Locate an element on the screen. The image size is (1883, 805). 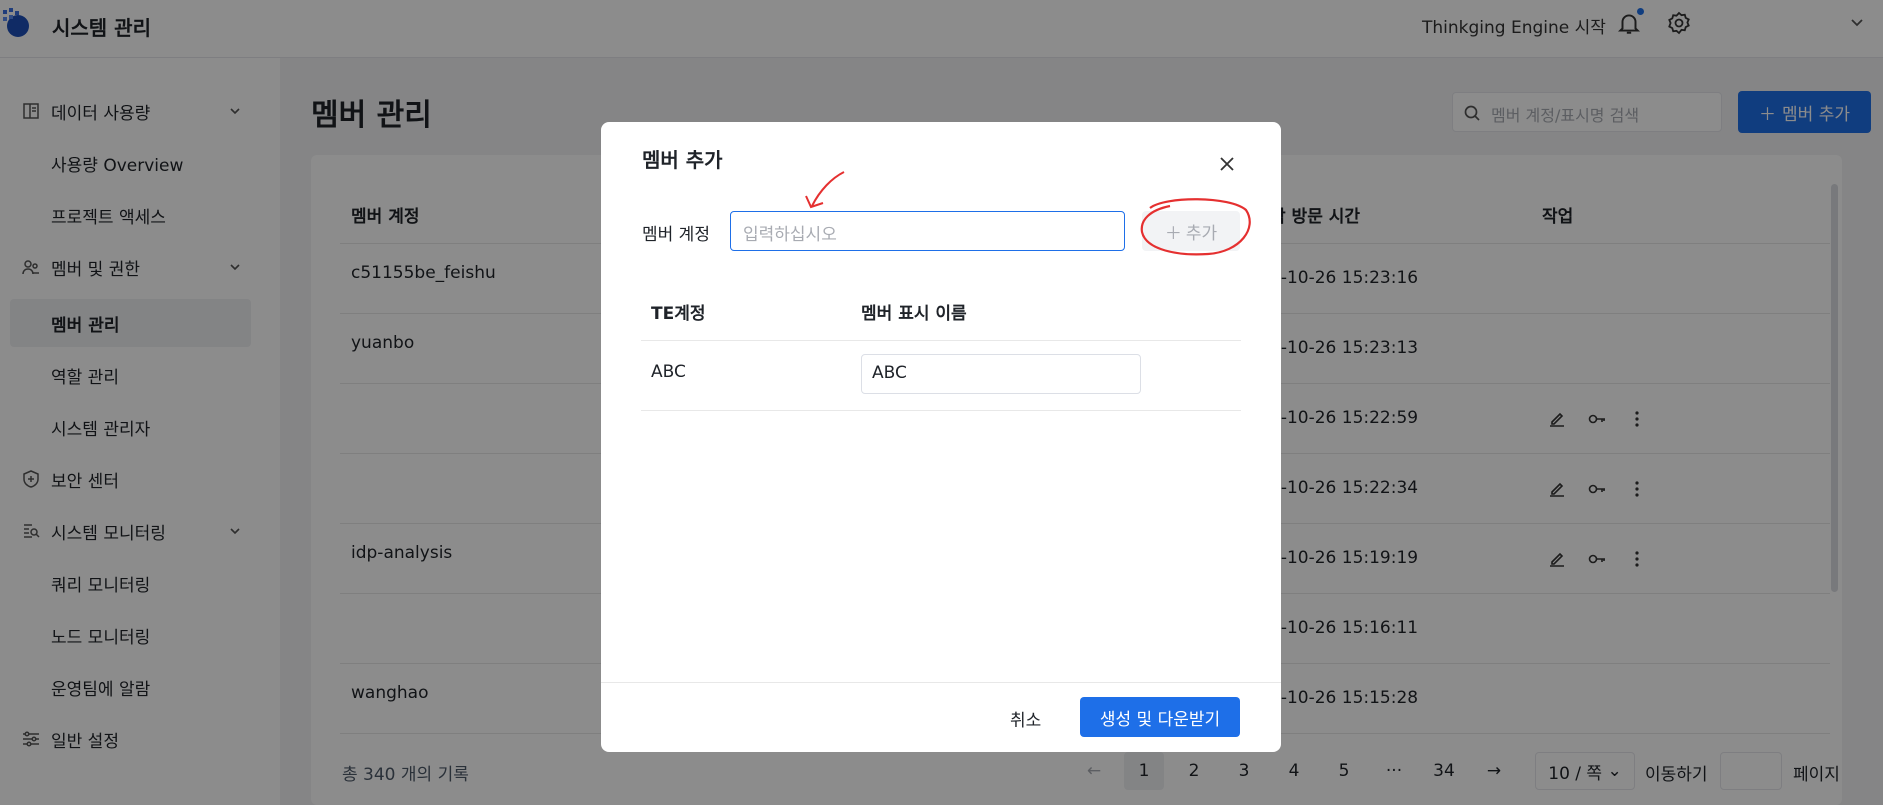
close-icon is located at coordinates (1227, 164).